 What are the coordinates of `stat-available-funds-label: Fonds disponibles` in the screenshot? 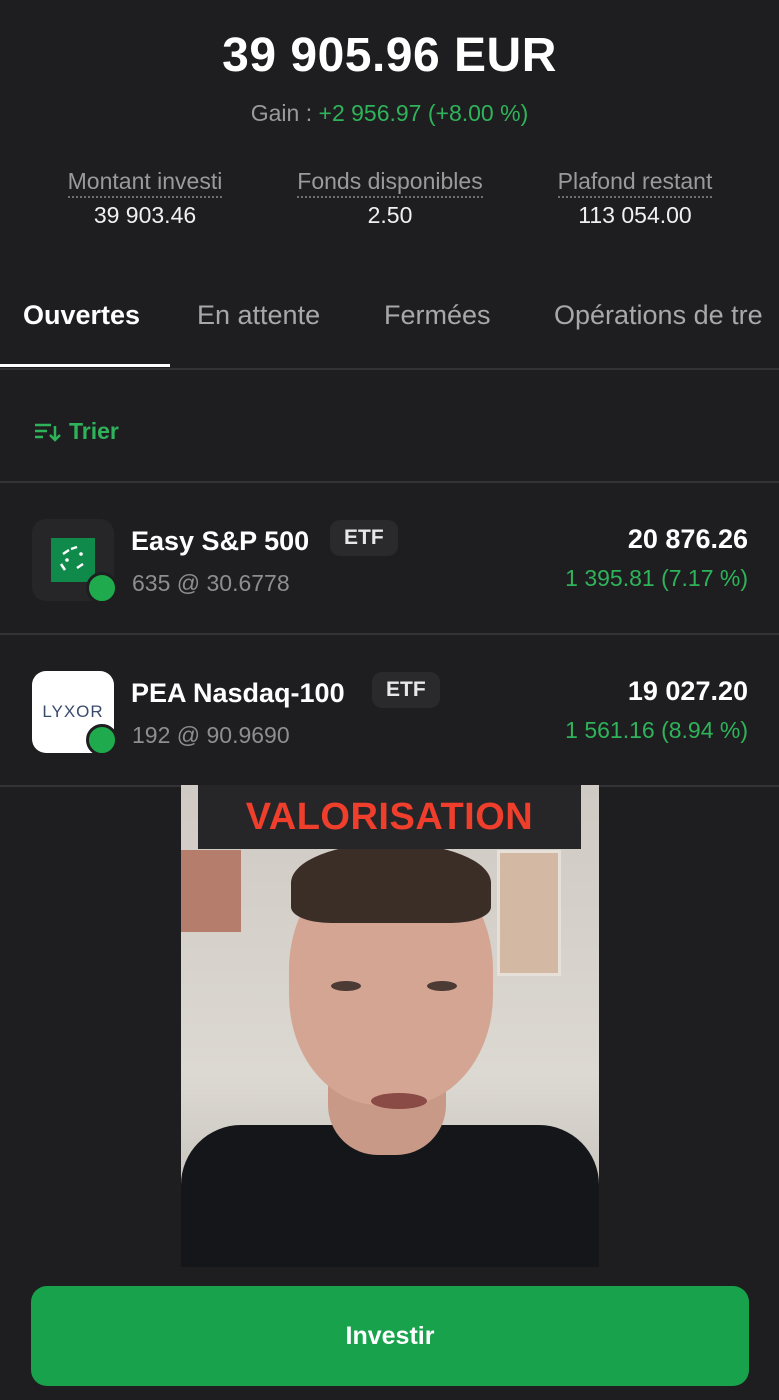 It's located at (390, 183).